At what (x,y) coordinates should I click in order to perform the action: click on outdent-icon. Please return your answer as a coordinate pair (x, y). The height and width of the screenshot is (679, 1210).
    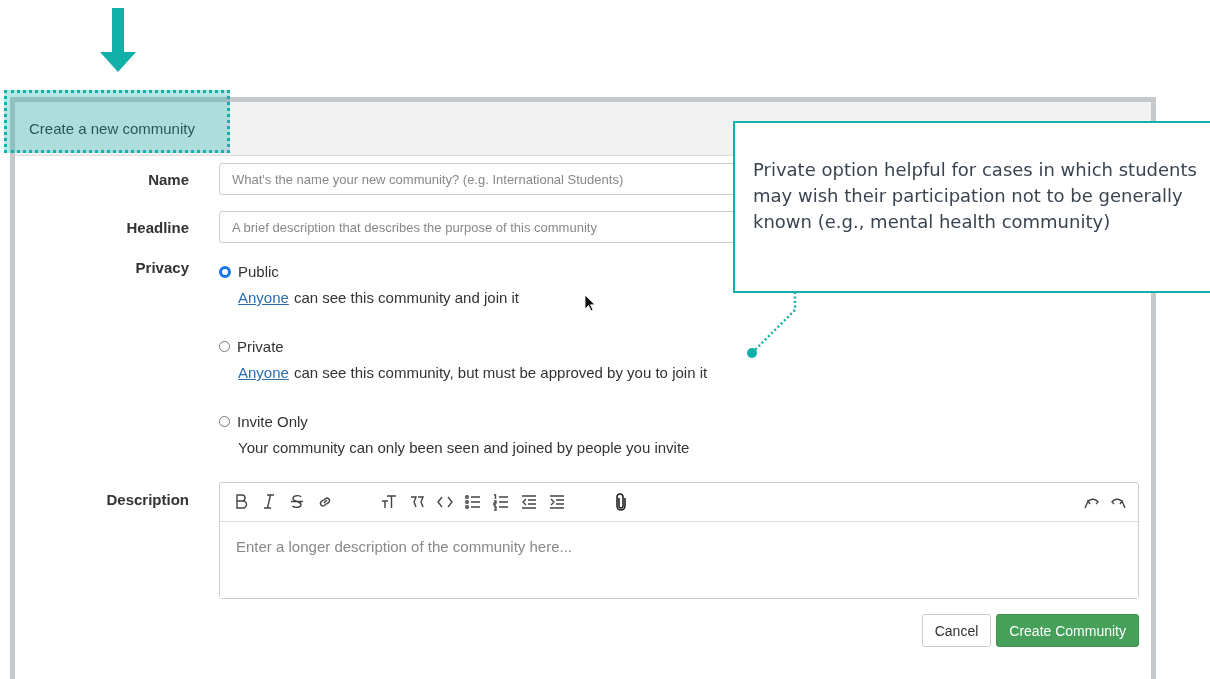
    Looking at the image, I should click on (529, 502).